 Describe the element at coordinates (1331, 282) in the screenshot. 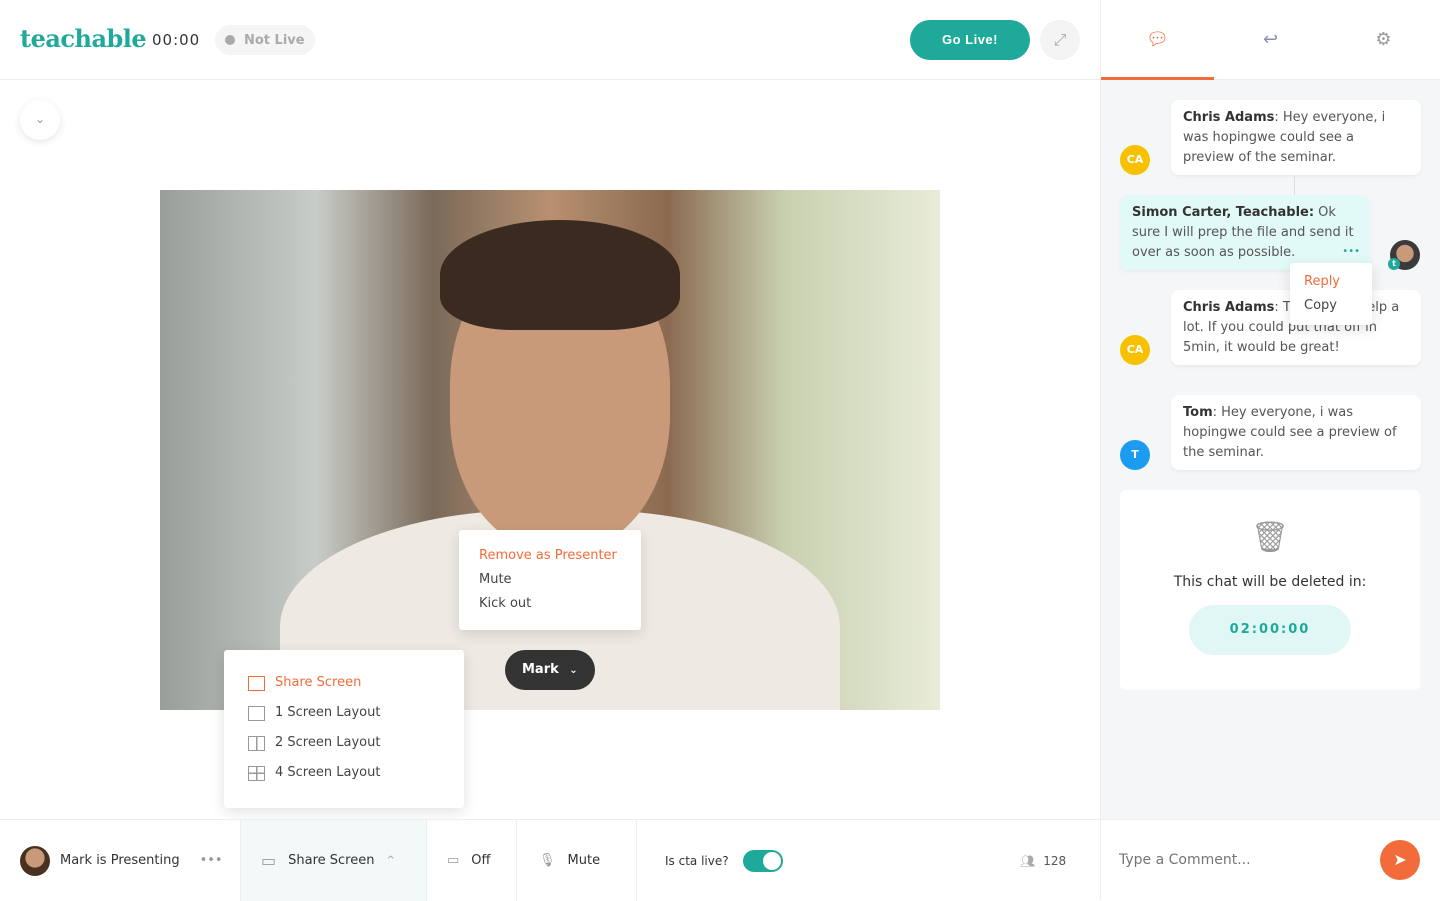

I see `reply-option: Reply` at that location.